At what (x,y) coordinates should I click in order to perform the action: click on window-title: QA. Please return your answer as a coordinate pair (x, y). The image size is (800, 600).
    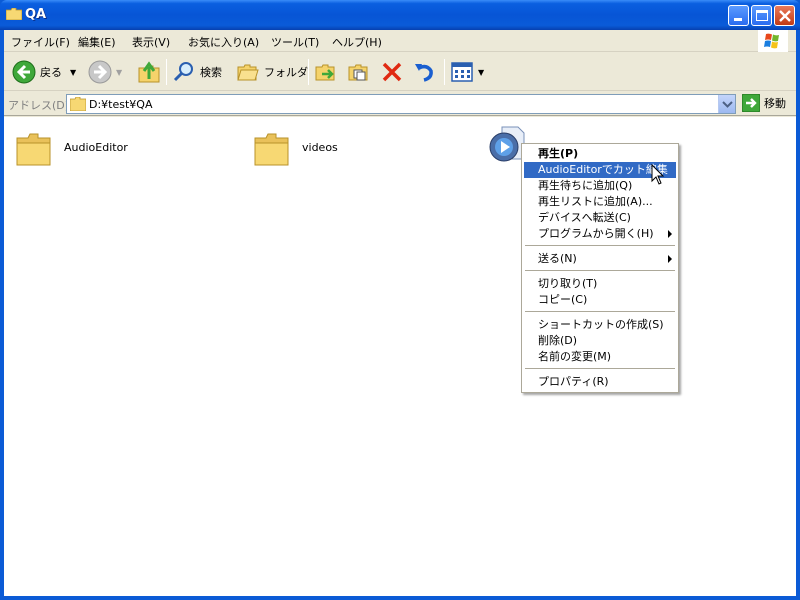
    Looking at the image, I should click on (36, 14).